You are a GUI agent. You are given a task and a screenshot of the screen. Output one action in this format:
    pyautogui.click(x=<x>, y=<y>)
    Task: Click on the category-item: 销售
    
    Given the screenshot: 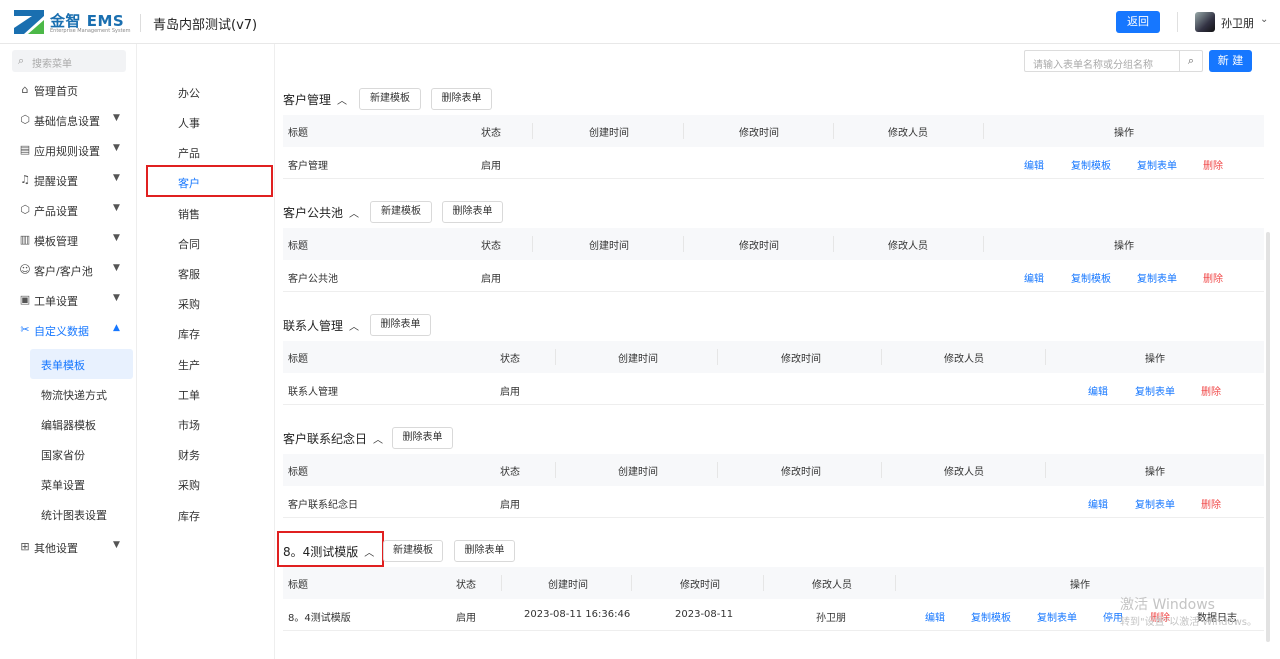 What is the action you would take?
    pyautogui.click(x=189, y=214)
    